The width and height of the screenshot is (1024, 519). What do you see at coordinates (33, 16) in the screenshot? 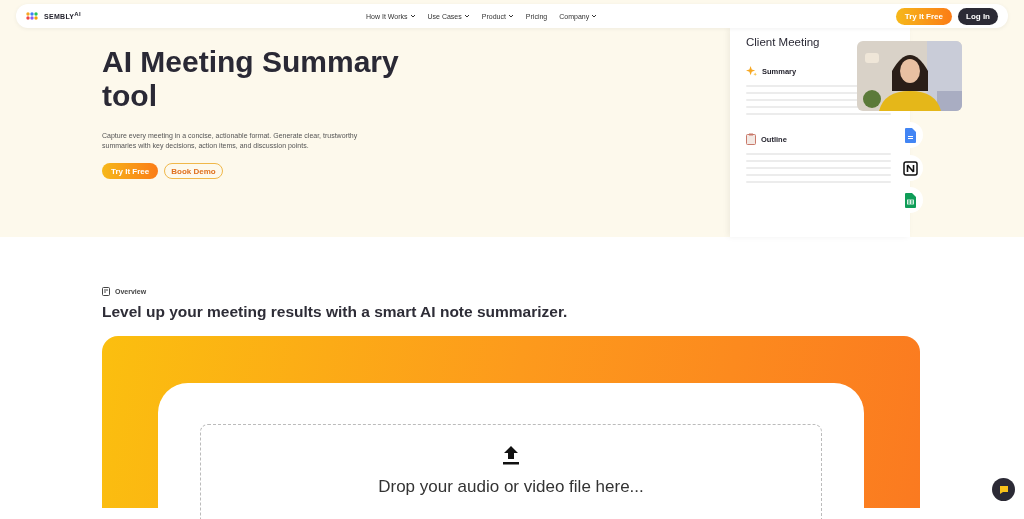
I see `logo-icon` at bounding box center [33, 16].